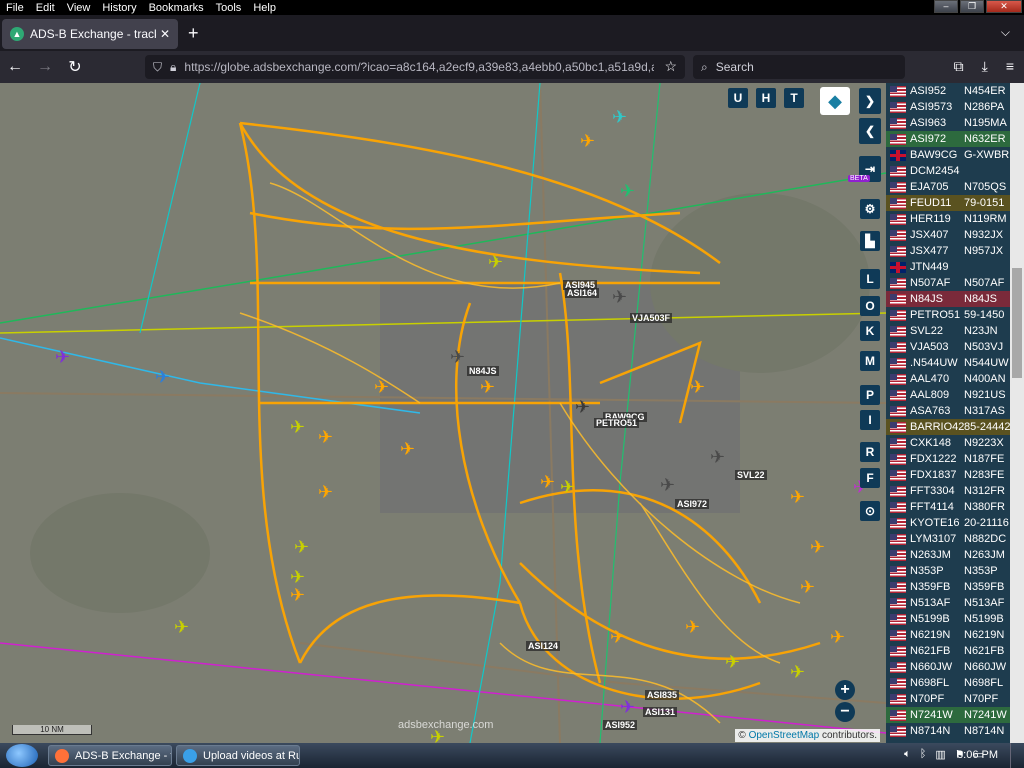 The image size is (1024, 768). Describe the element at coordinates (948, 523) in the screenshot. I see `aircraft-row: KYOTE16 20-21116` at that location.